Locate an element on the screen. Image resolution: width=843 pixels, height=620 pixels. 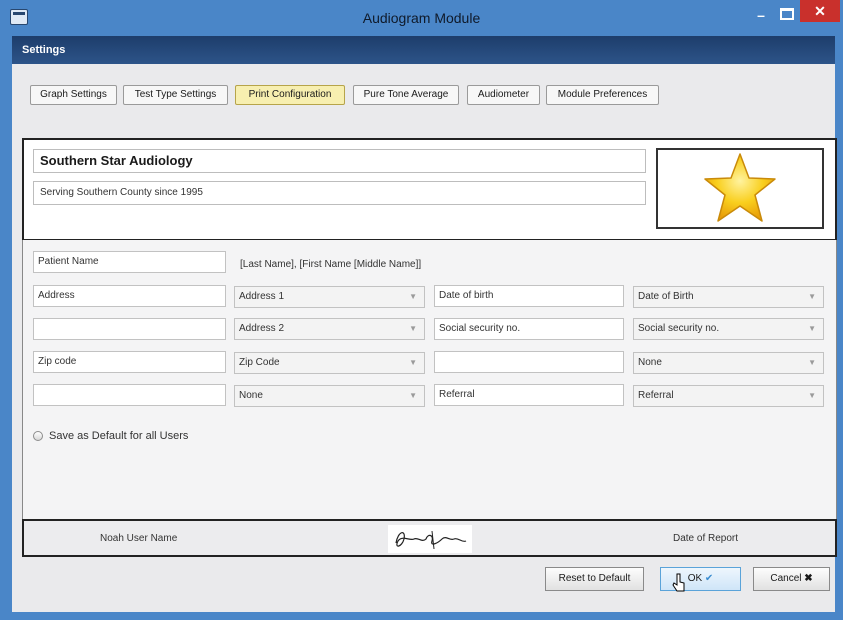
maximize-button is located at coordinates (787, 14).